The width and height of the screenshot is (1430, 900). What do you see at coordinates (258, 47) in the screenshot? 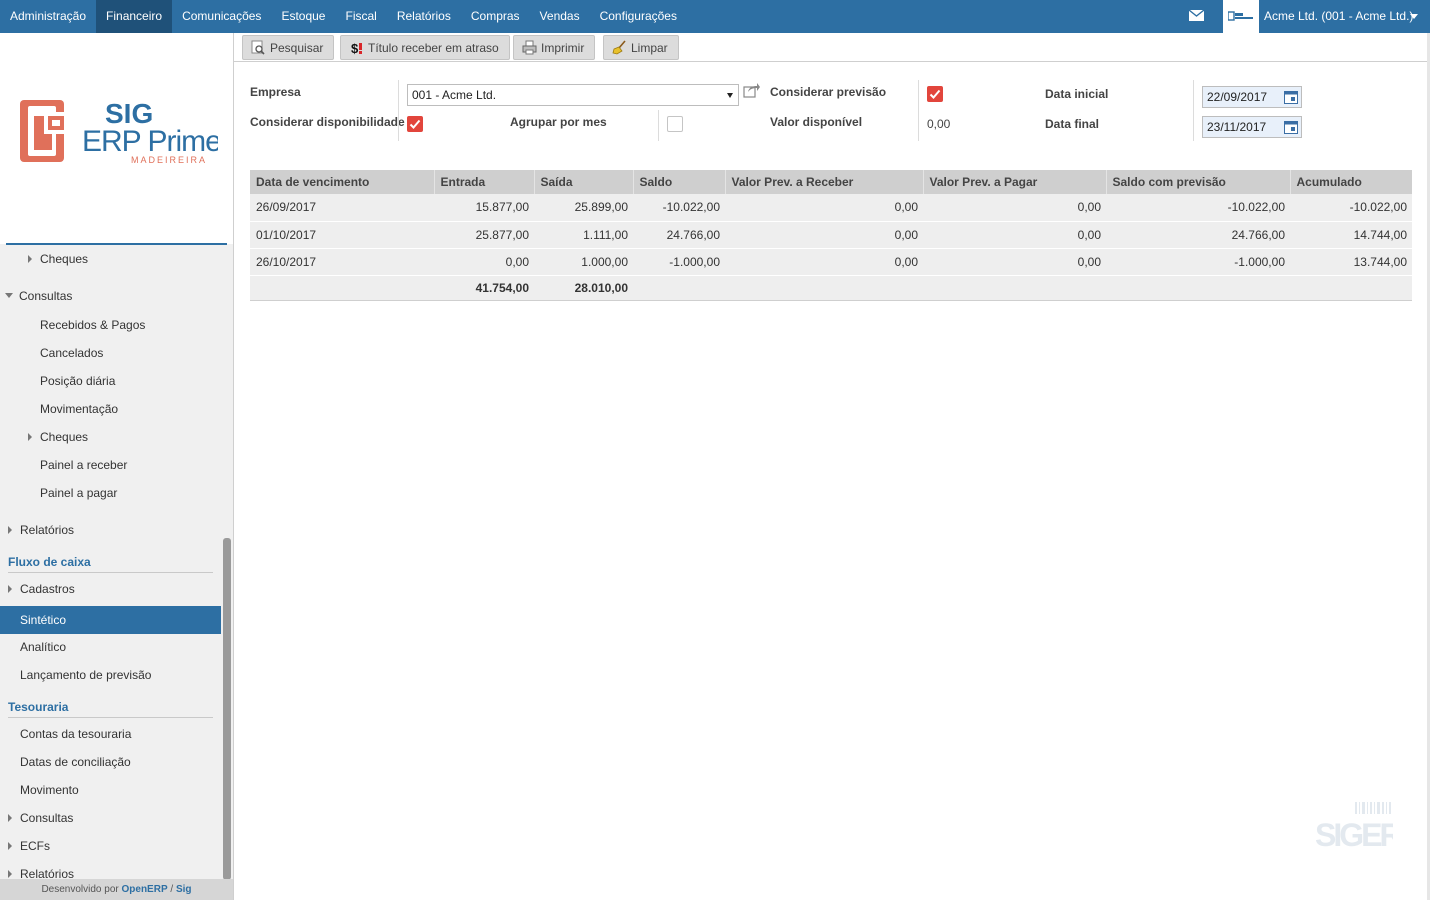
I see `search-icon` at bounding box center [258, 47].